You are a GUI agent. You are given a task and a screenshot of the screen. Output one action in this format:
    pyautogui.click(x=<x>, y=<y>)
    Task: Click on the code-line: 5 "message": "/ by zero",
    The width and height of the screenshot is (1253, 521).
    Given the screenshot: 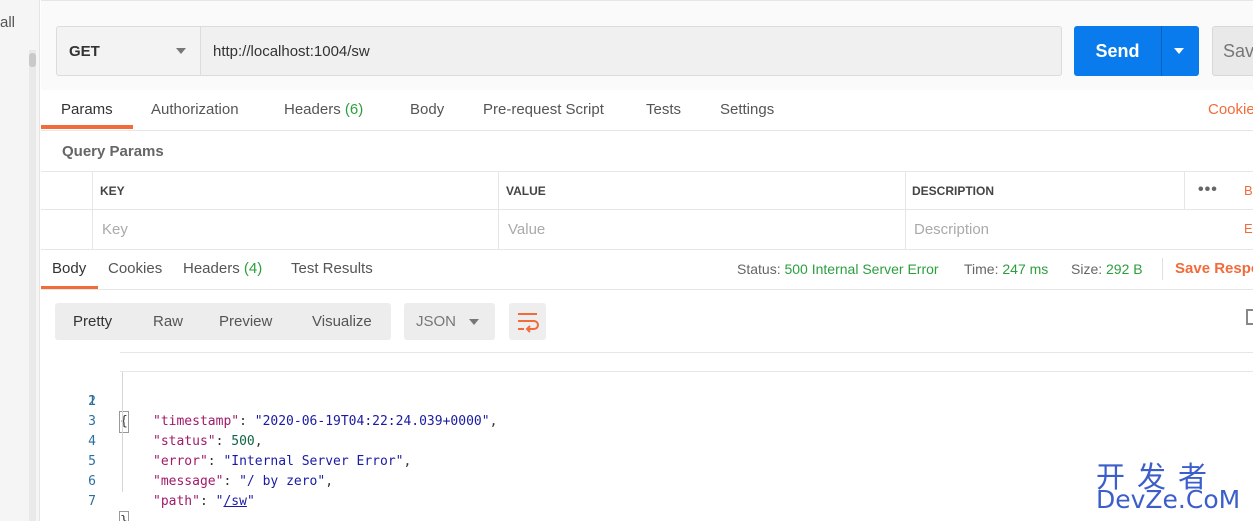 What is the action you would take?
    pyautogui.click(x=647, y=460)
    